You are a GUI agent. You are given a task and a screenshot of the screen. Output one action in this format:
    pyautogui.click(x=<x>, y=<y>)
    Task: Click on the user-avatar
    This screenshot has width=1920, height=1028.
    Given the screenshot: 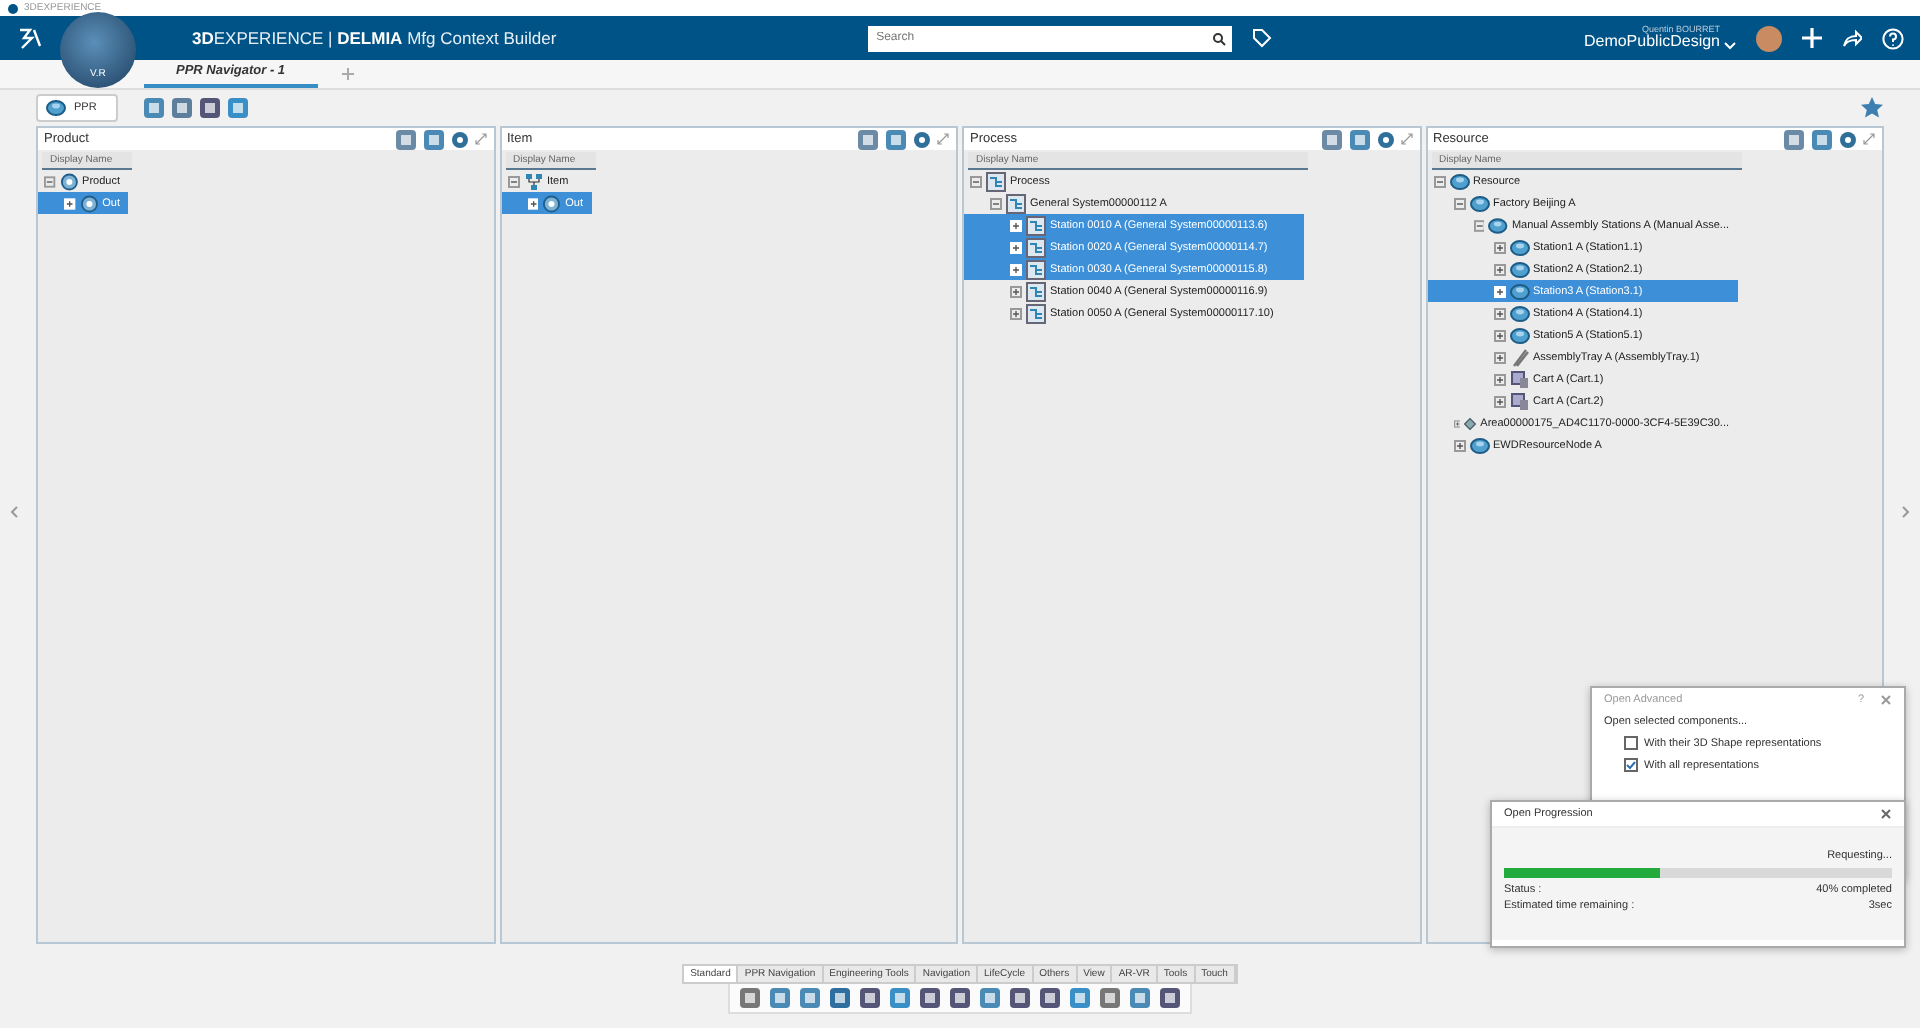 What is the action you would take?
    pyautogui.click(x=1769, y=38)
    